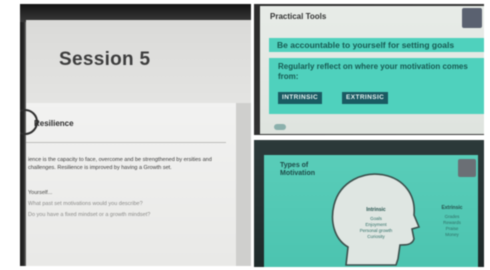 This screenshot has height=270, width=490. Describe the element at coordinates (365, 98) in the screenshot. I see `extrinsic-pill: EXTRINSIC` at that location.